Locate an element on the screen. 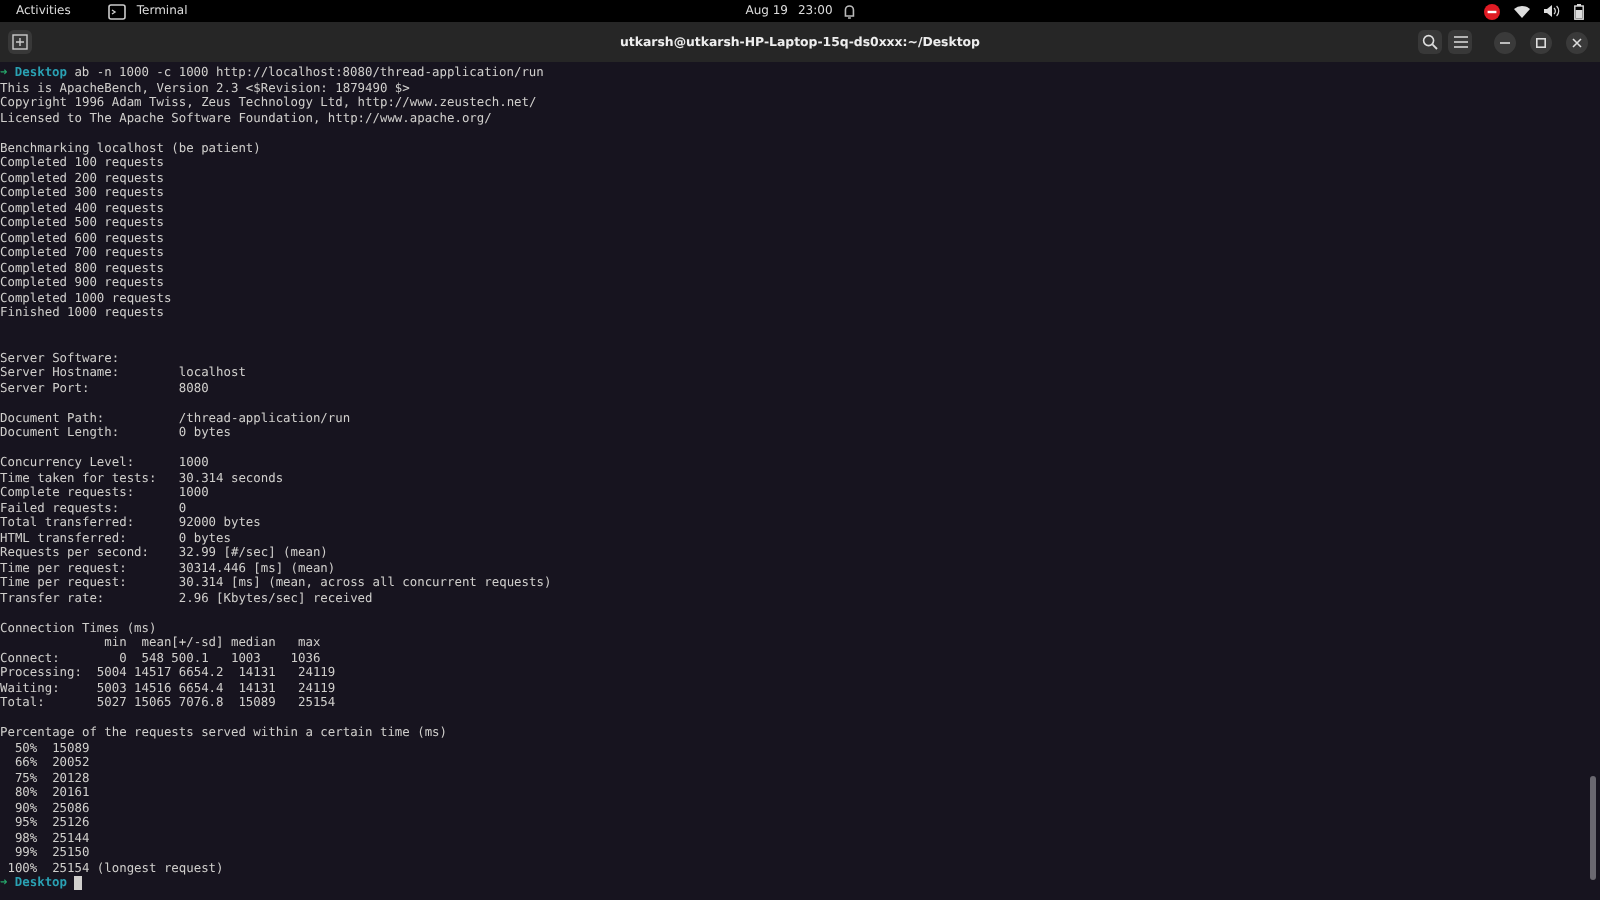  terminal-icon is located at coordinates (117, 11).